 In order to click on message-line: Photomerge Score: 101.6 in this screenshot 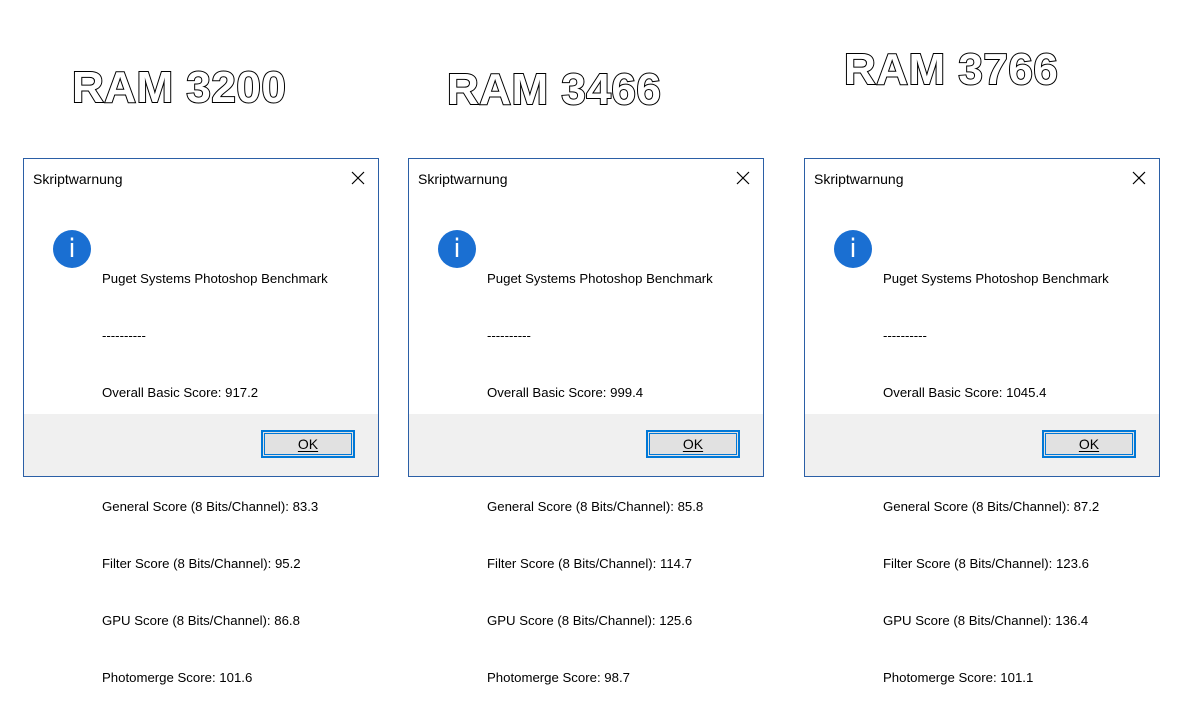, I will do `click(177, 677)`.